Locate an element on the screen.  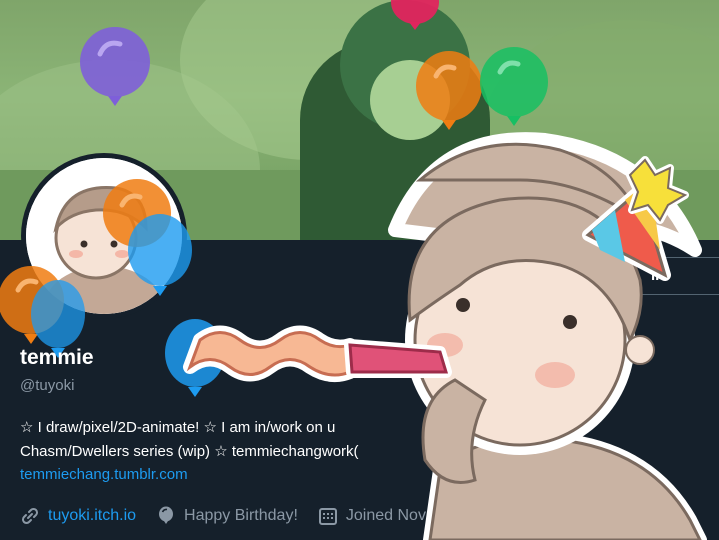
balloon-purple-icon is located at coordinates (115, 71).